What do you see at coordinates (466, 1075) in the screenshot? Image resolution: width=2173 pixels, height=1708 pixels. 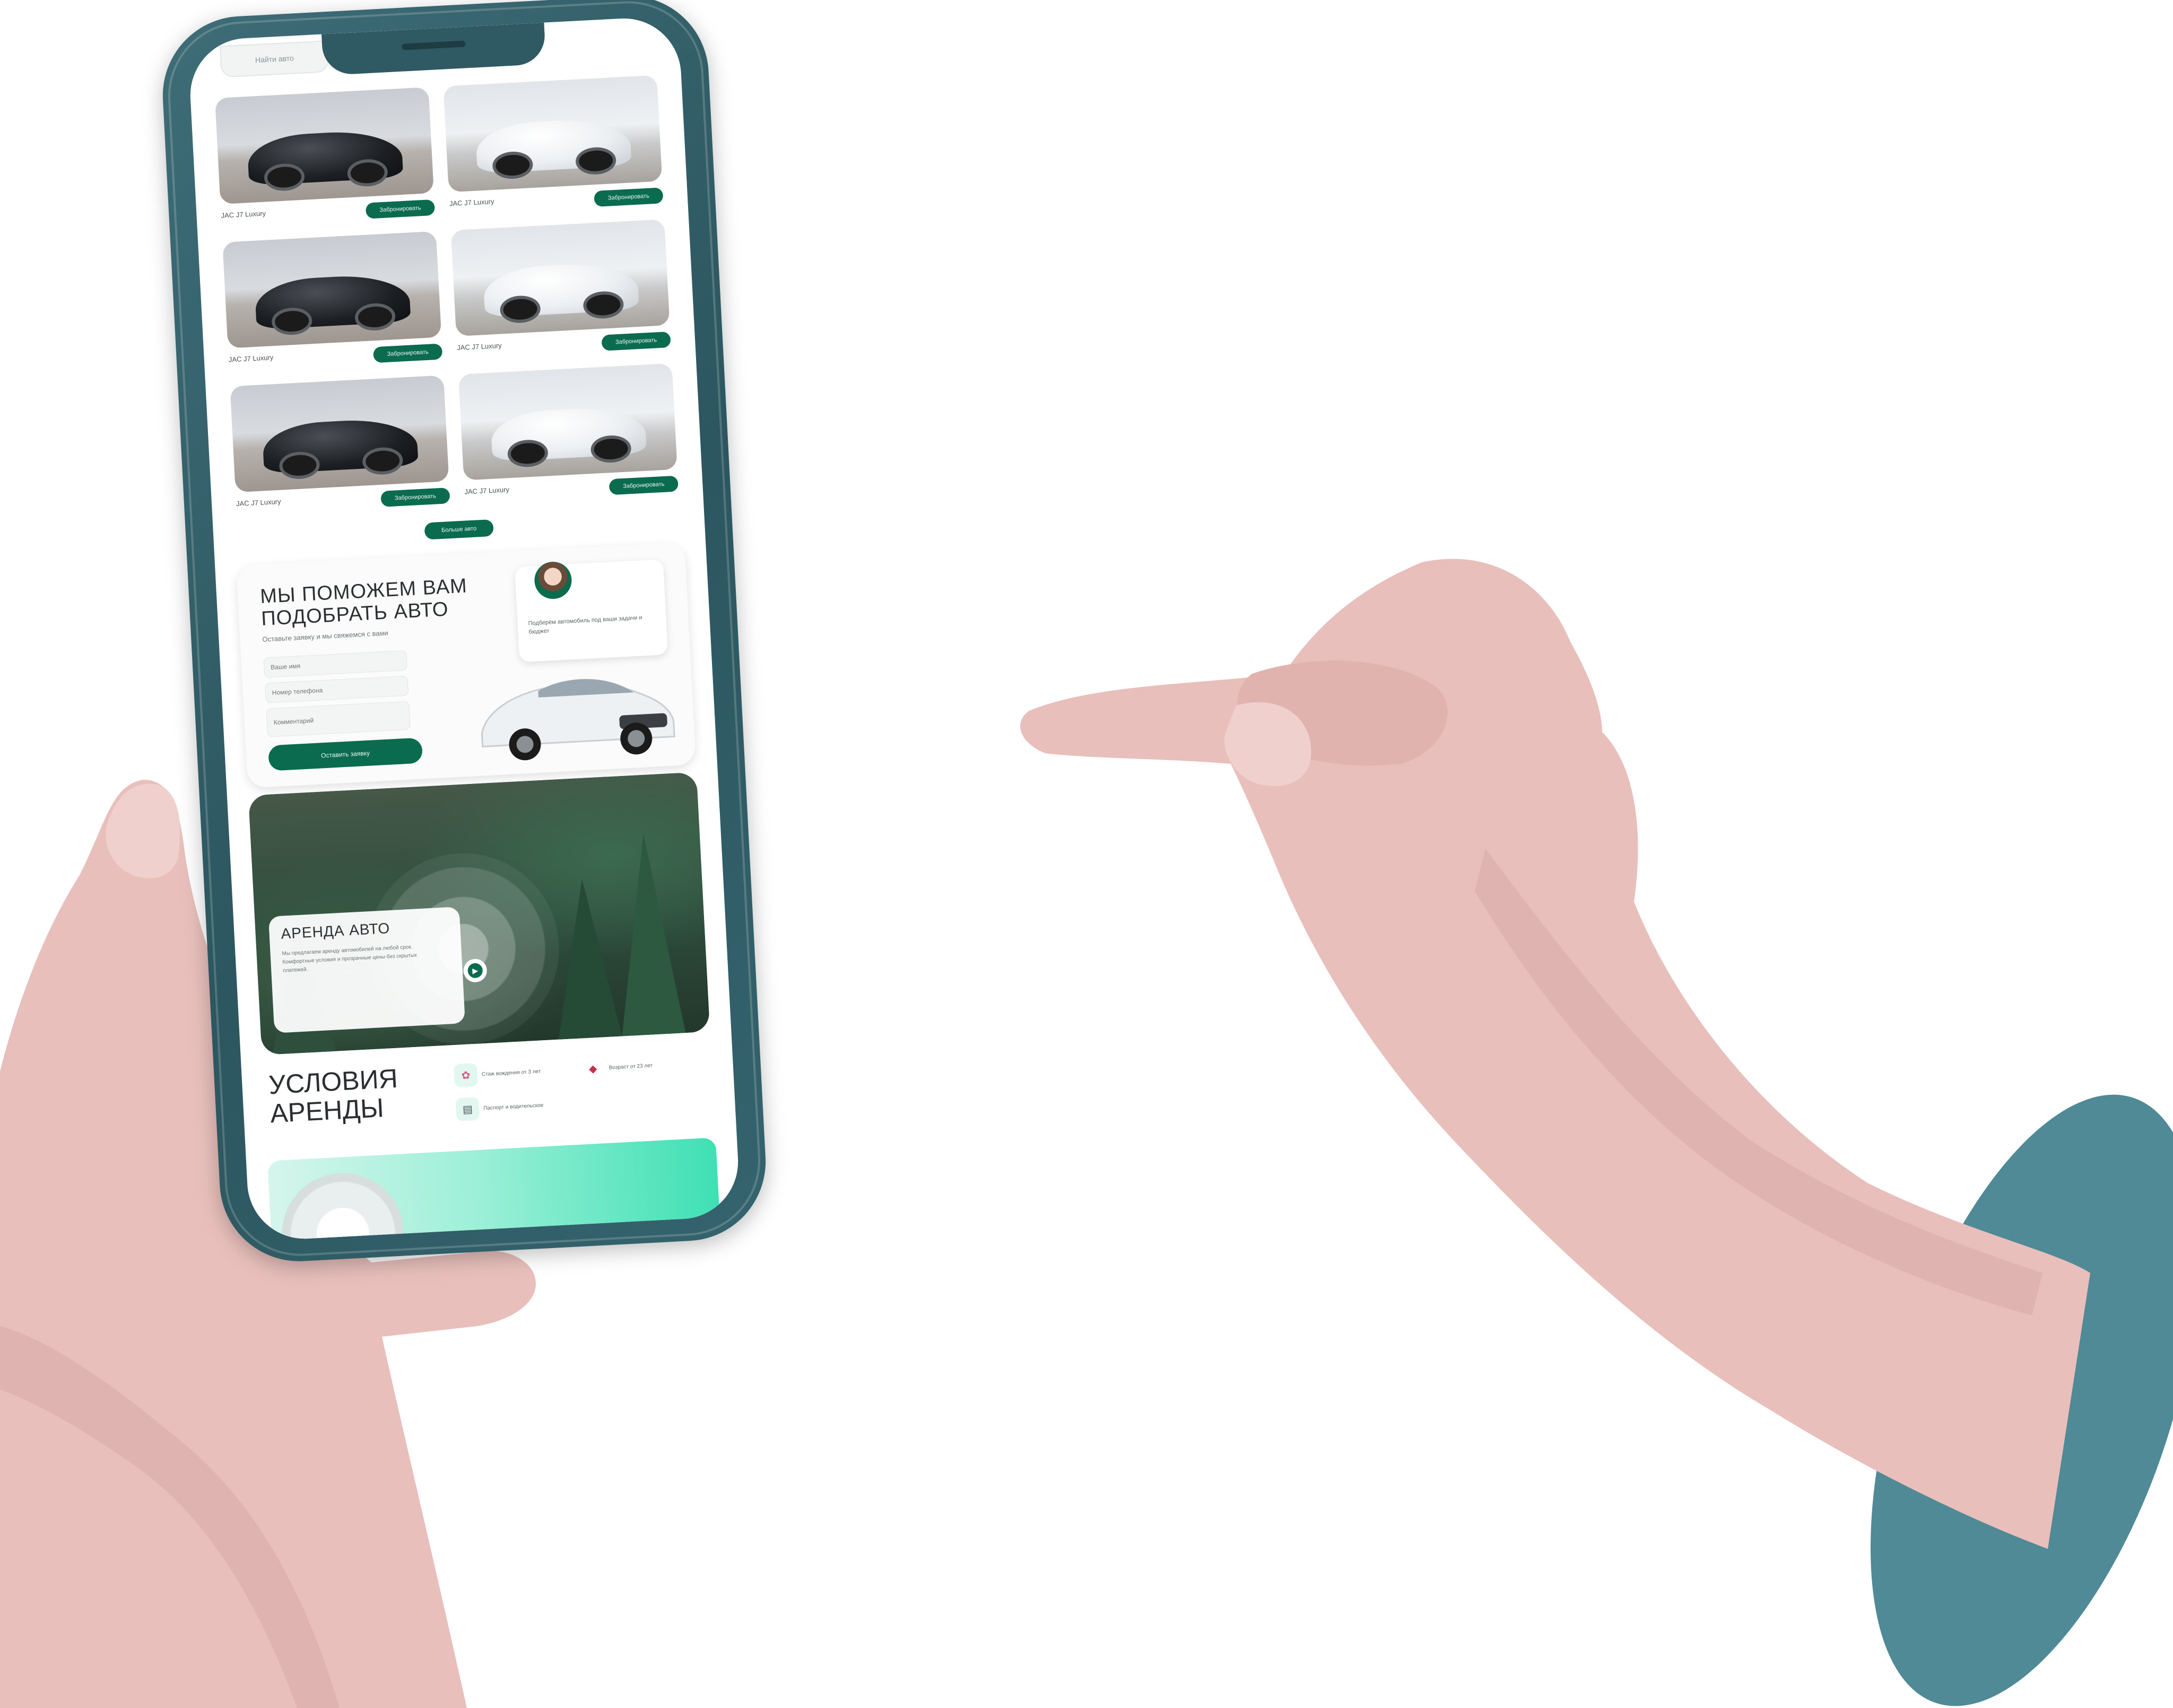 I see `license-icon: ✿` at bounding box center [466, 1075].